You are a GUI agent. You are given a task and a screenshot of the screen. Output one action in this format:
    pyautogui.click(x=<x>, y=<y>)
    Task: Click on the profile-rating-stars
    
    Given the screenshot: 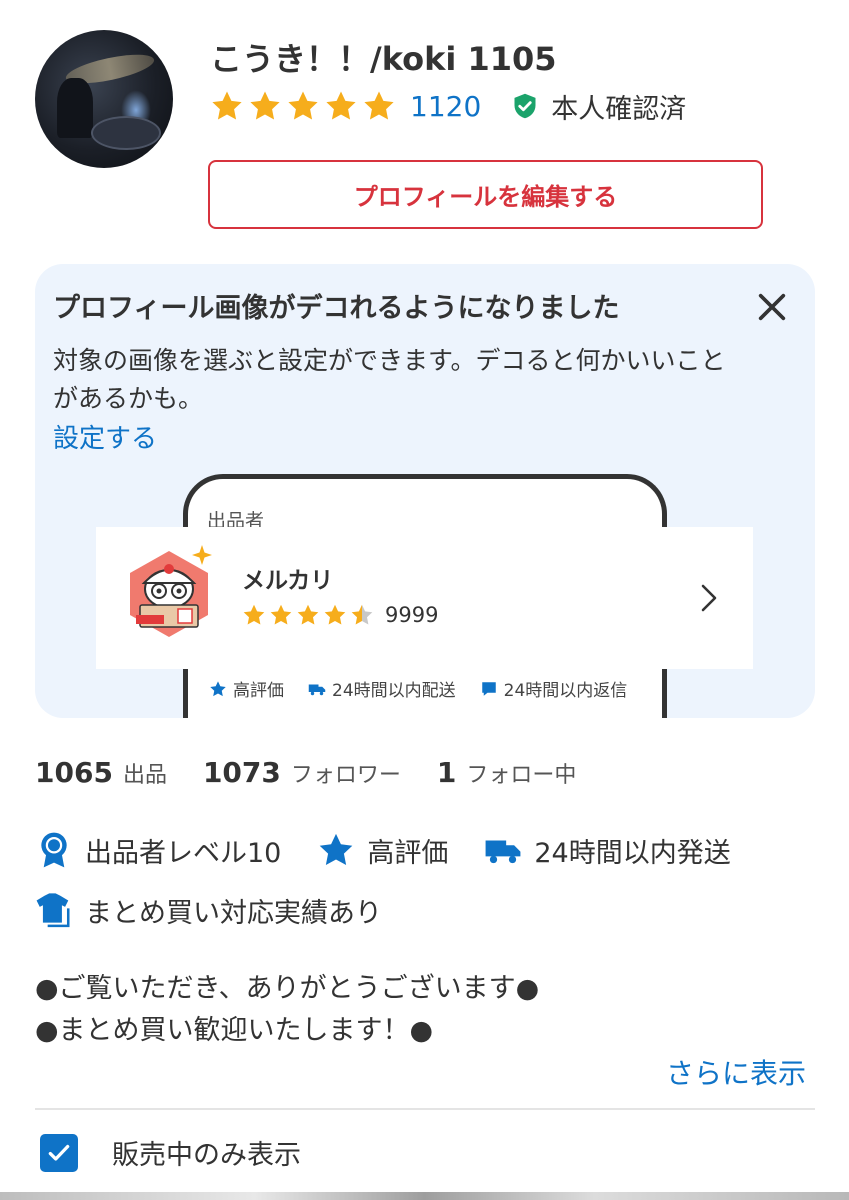 What is the action you would take?
    pyautogui.click(x=303, y=106)
    